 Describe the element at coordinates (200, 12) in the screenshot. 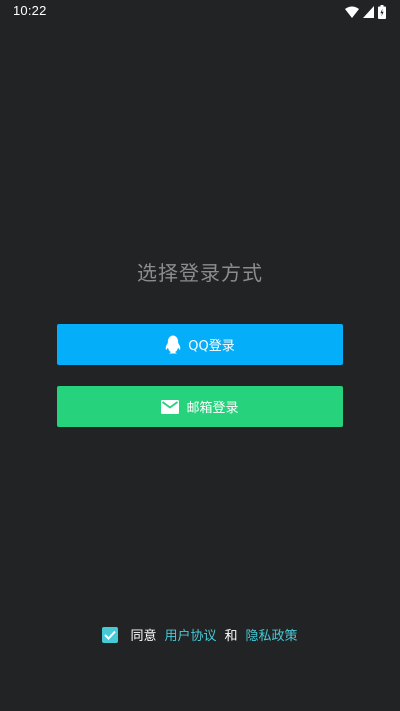

I see `status-bar: 10:22` at that location.